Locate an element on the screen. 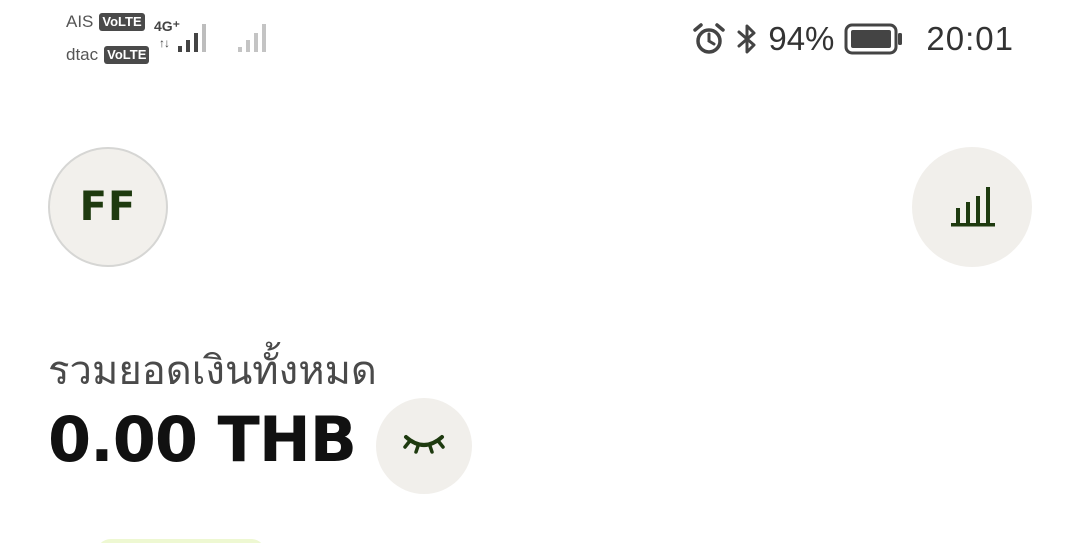  stats-button is located at coordinates (972, 207).